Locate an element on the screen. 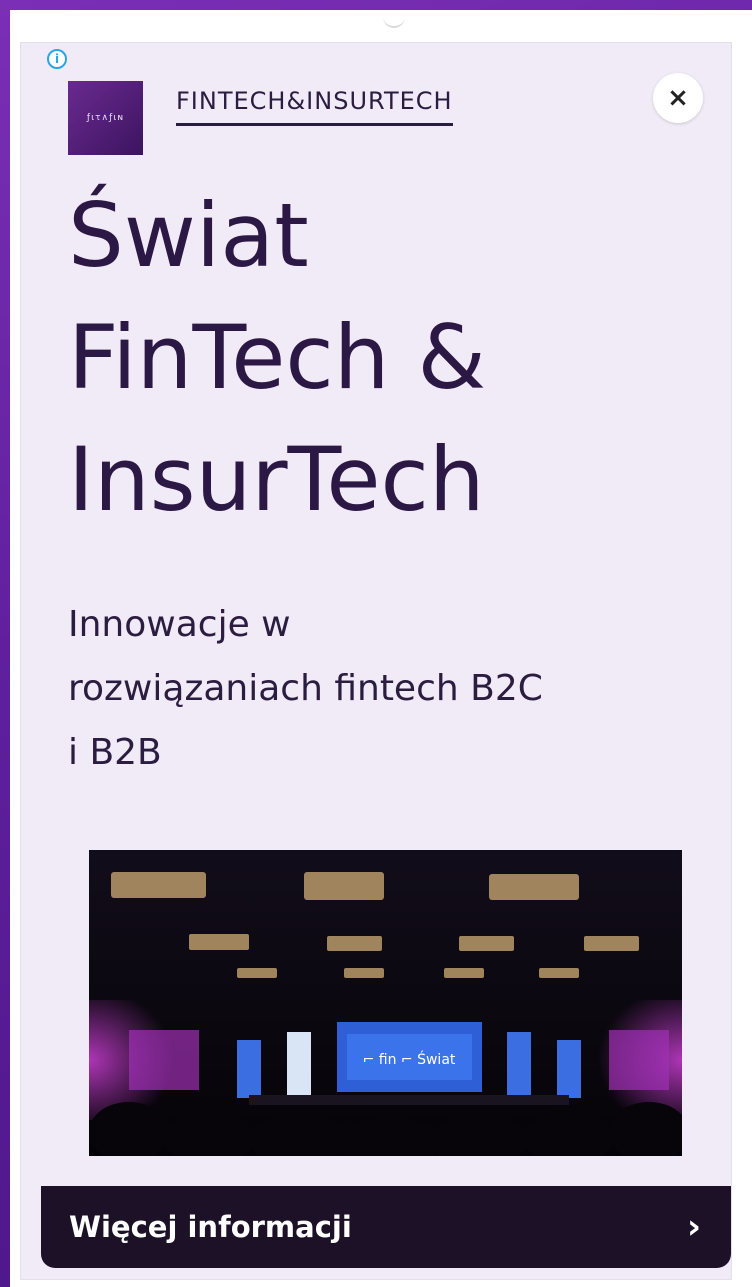  logo-mark: ƒιτ∧ƒιɴ is located at coordinates (105, 118).